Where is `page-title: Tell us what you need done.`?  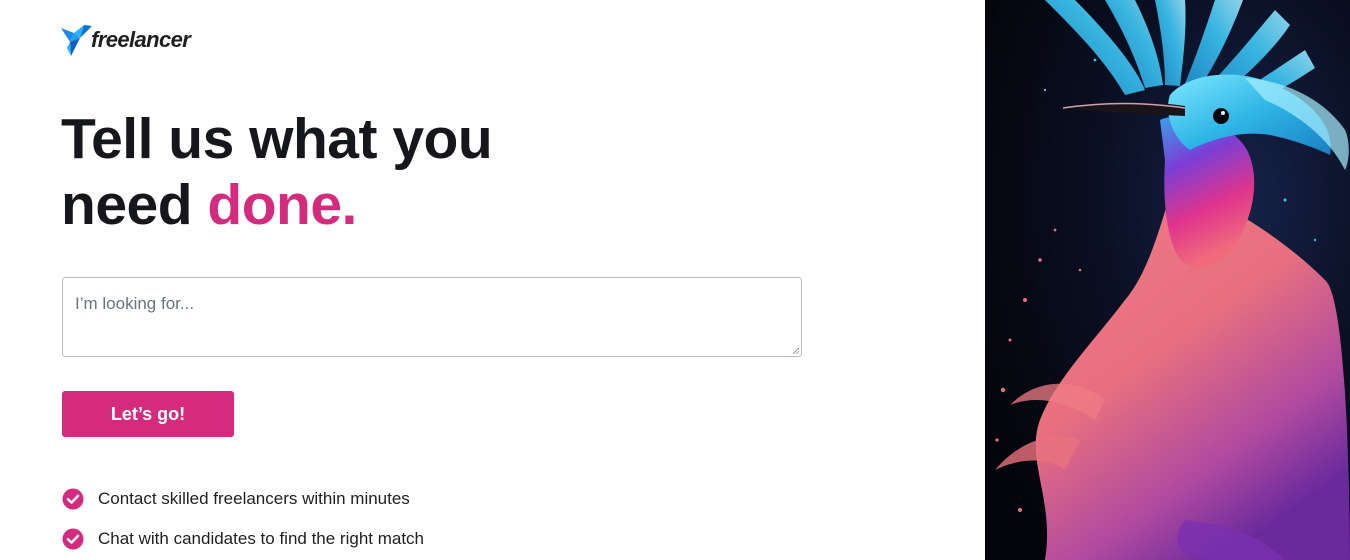 page-title: Tell us what you need done. is located at coordinates (277, 172).